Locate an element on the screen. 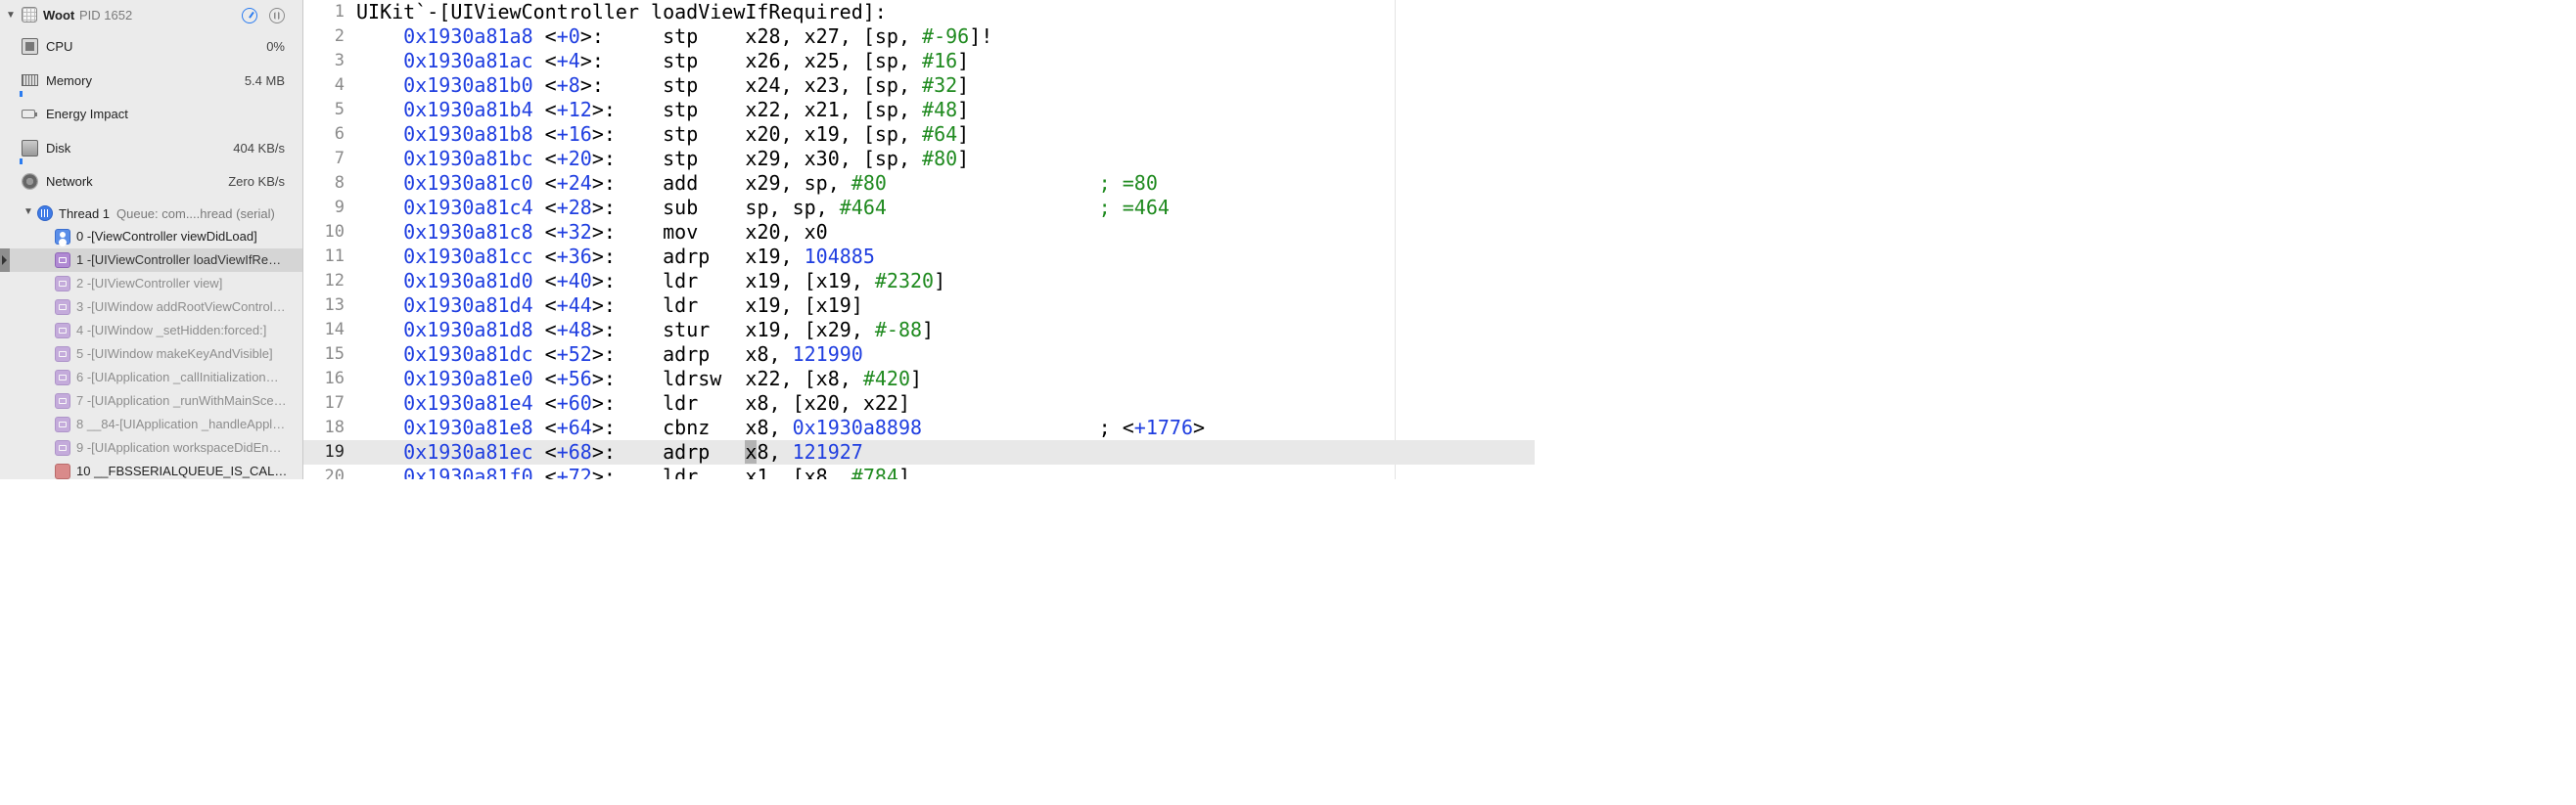 Image resolution: width=2576 pixels, height=805 pixels. line-number: 20 is located at coordinates (324, 472).